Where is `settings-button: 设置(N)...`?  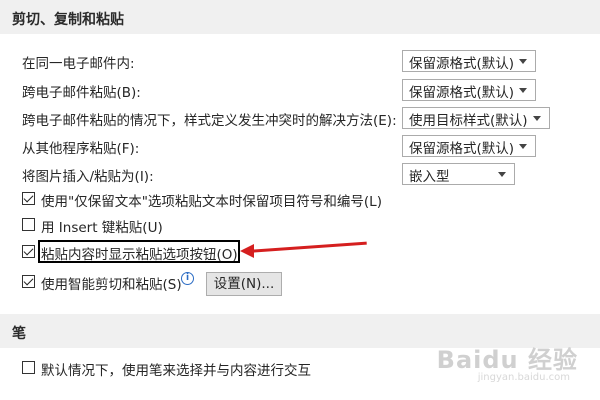 settings-button: 设置(N)... is located at coordinates (244, 284).